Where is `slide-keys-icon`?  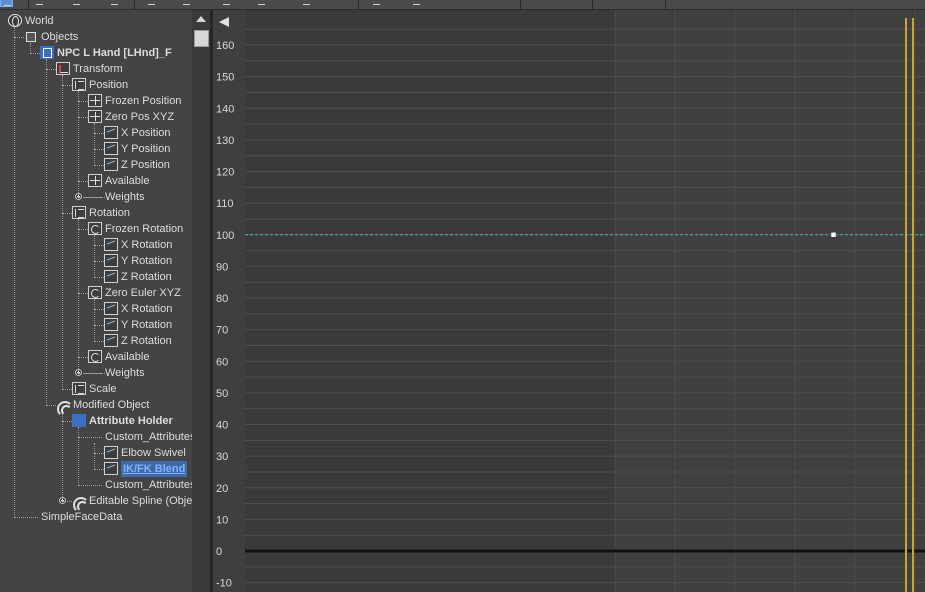 slide-keys-icon is located at coordinates (226, 3).